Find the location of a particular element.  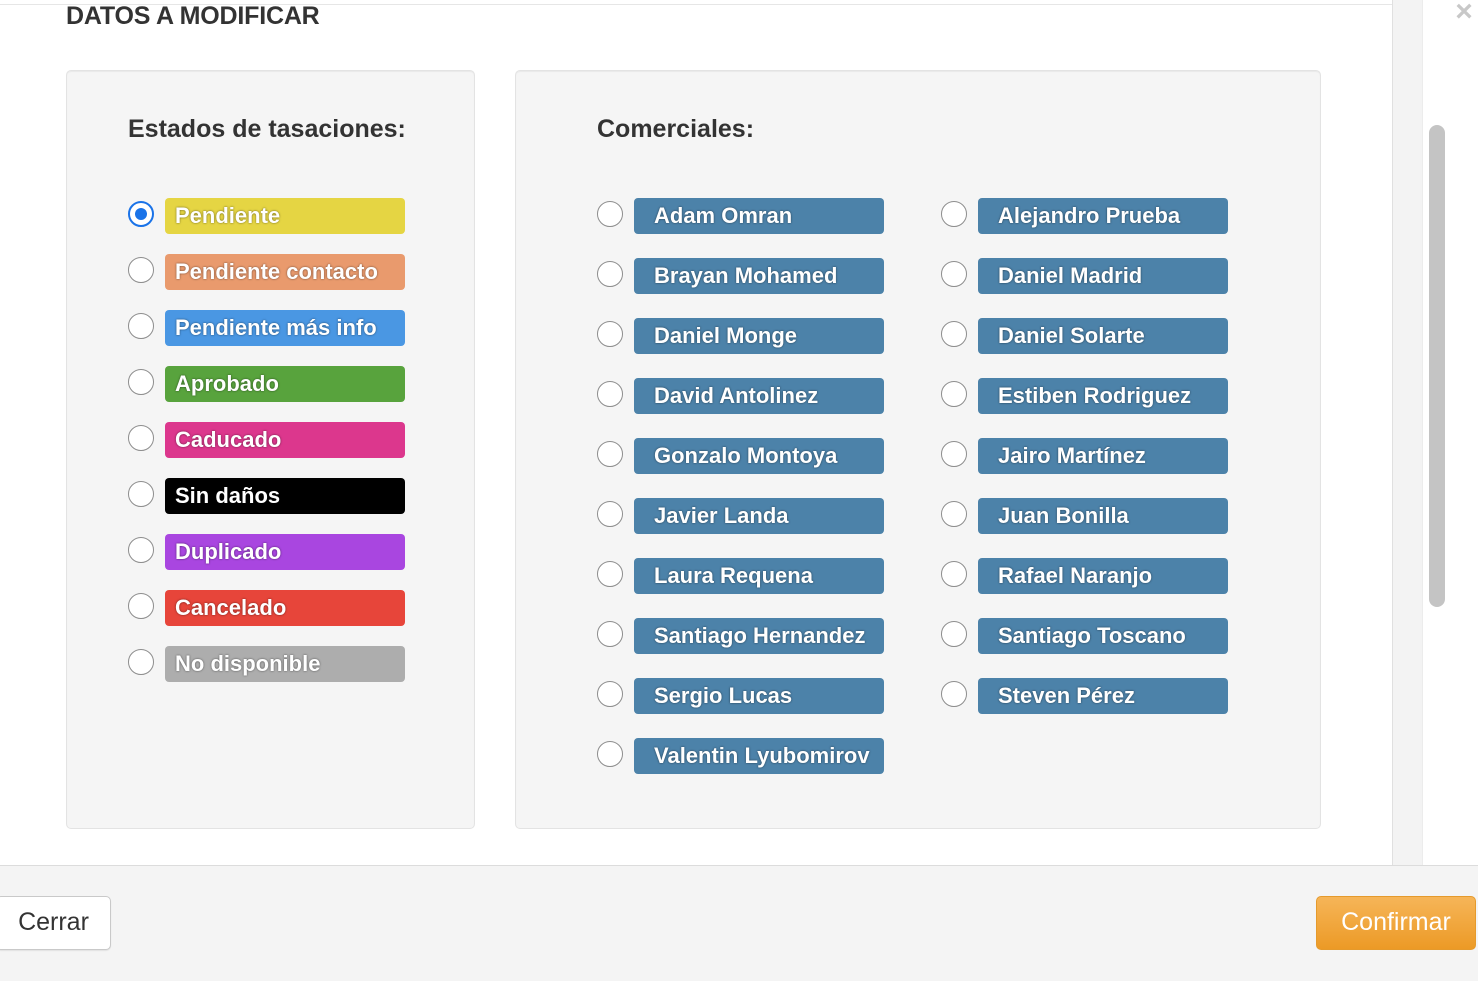

comercial-label: Sergio Lucas is located at coordinates (759, 696).